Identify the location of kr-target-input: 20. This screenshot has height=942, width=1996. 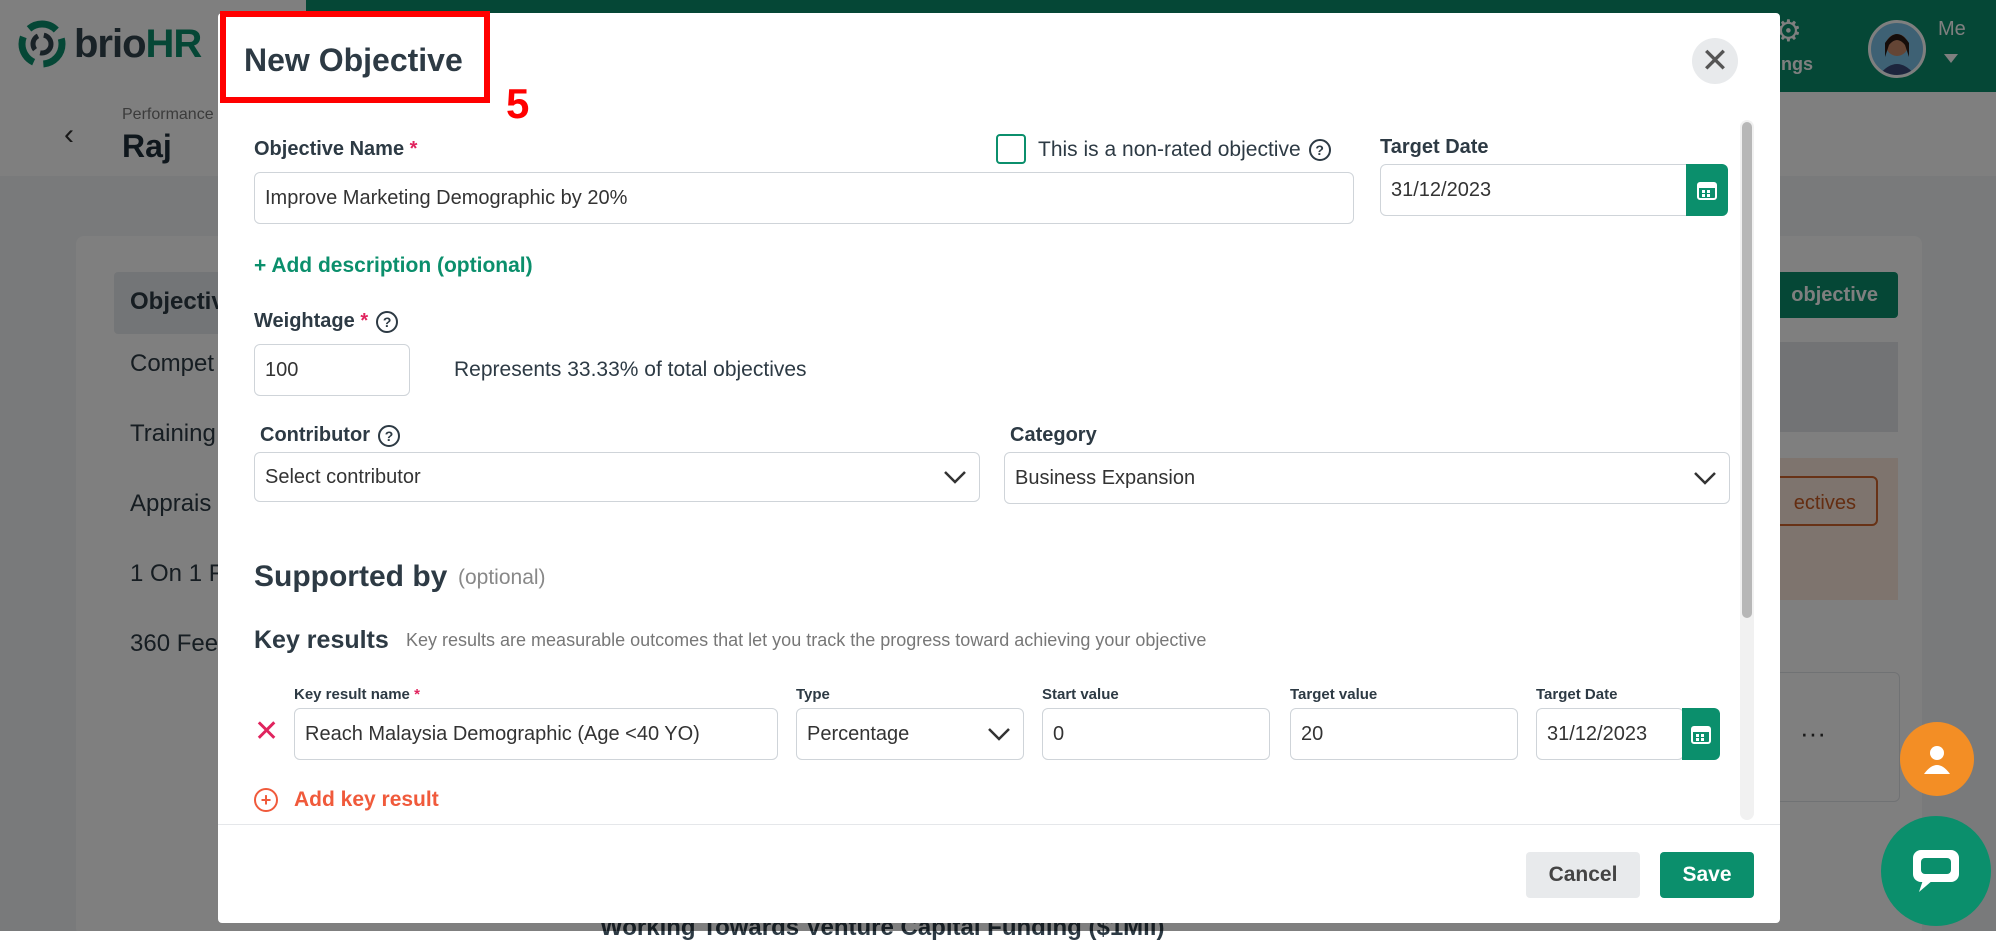
(1404, 734).